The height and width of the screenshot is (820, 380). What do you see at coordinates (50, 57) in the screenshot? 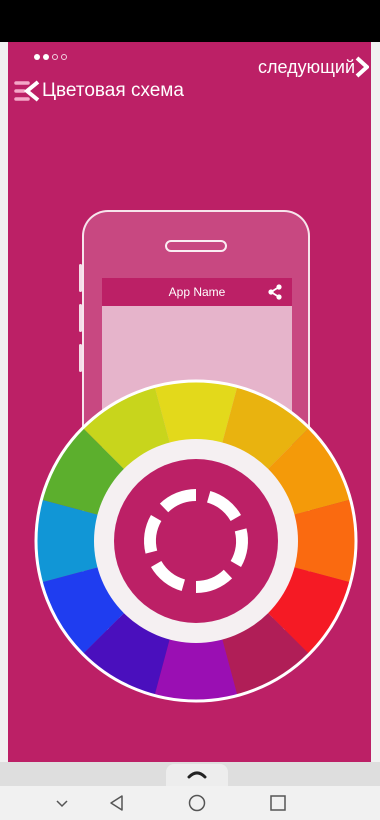
I see `page-indicator` at bounding box center [50, 57].